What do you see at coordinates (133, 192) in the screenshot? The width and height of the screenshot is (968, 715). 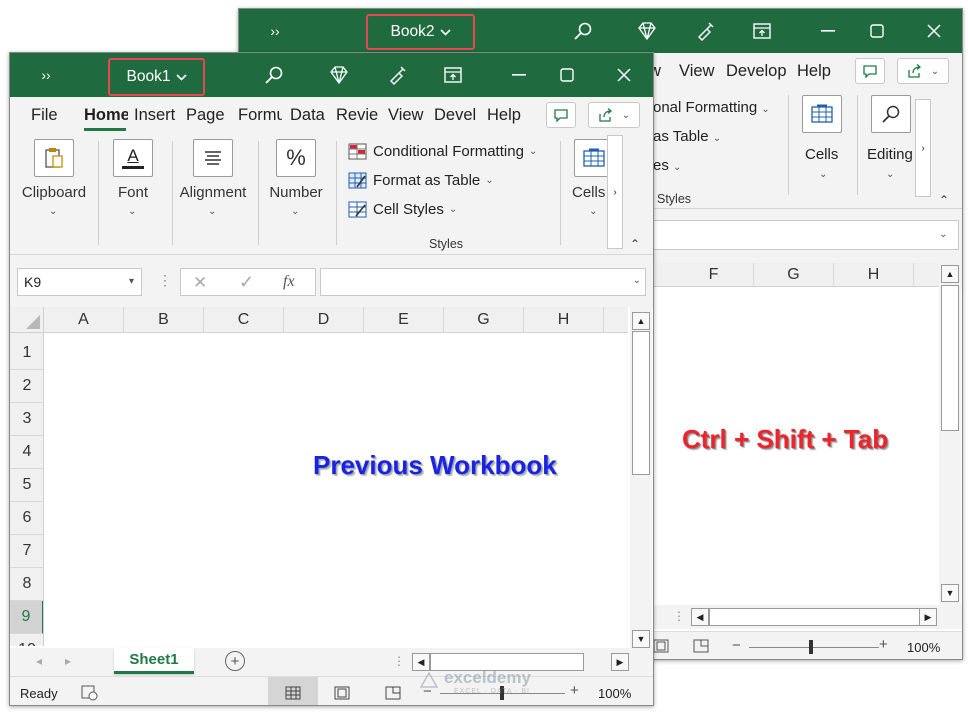 I see `font-label: Font` at bounding box center [133, 192].